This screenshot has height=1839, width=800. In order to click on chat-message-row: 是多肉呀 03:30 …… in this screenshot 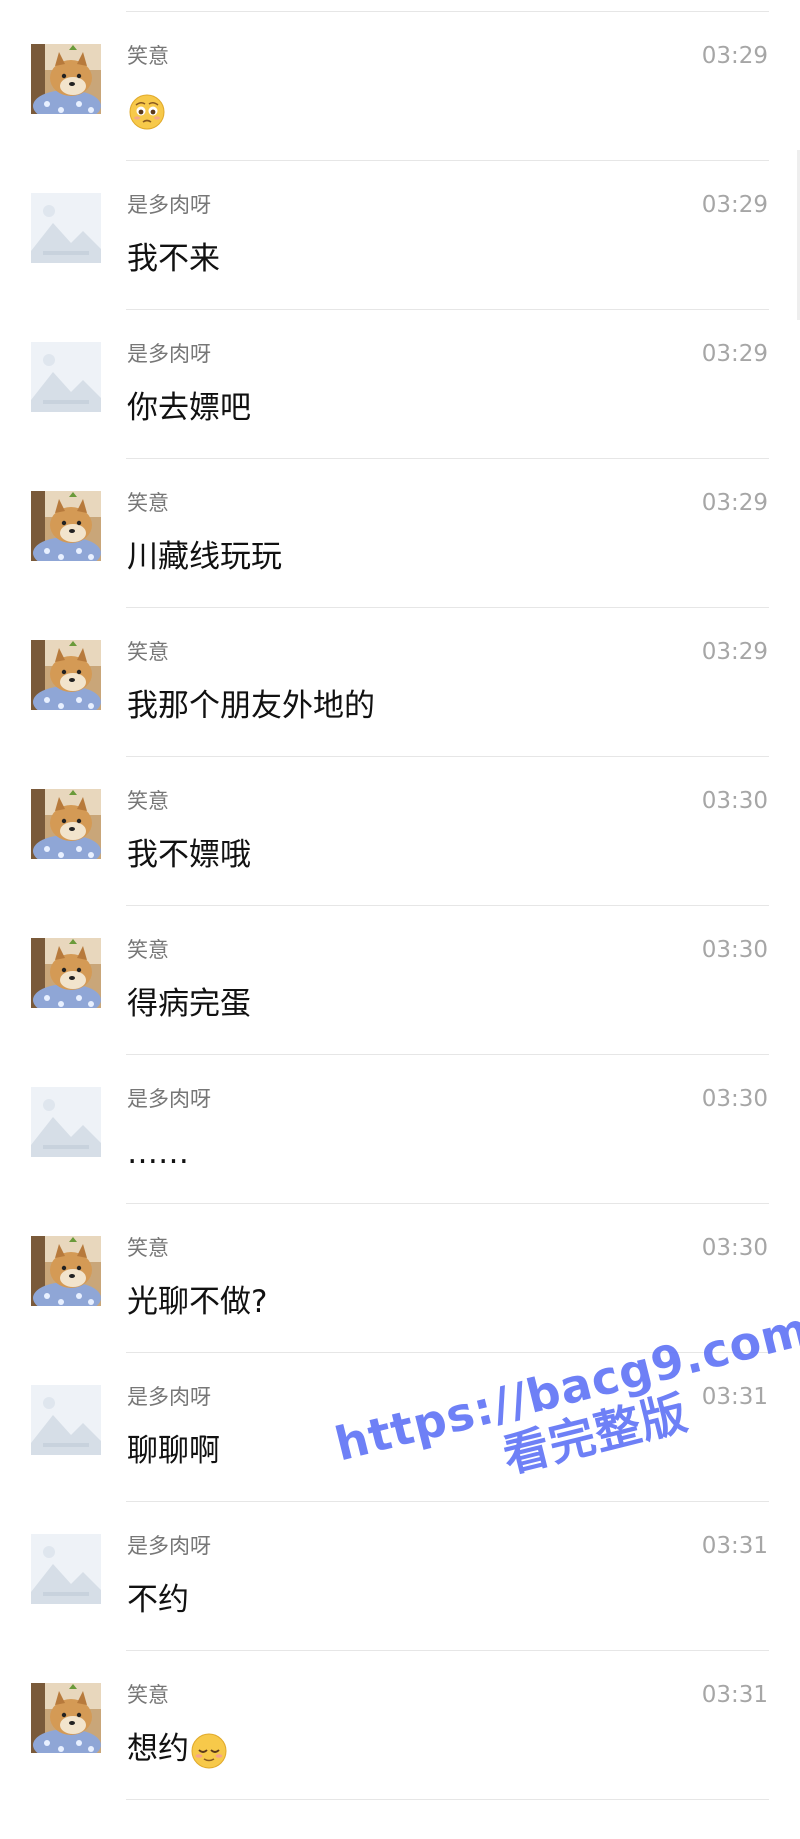, I will do `click(400, 1129)`.